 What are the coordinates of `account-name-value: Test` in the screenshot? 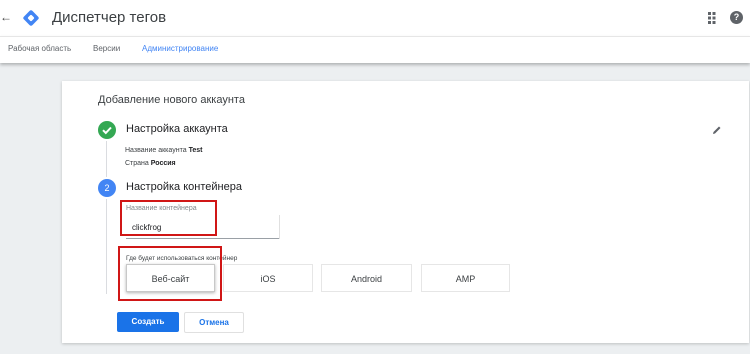 It's located at (195, 150).